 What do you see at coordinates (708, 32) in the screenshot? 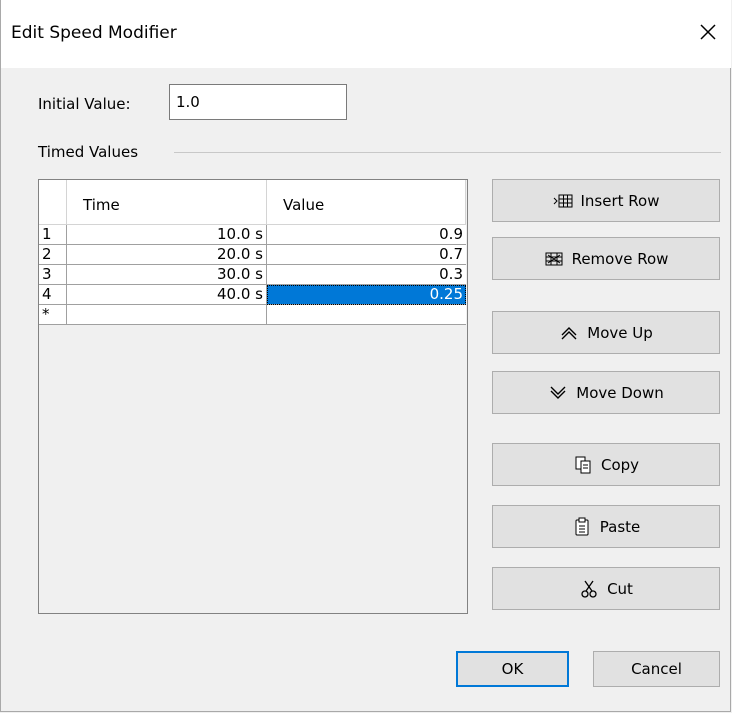
I see `close-icon` at bounding box center [708, 32].